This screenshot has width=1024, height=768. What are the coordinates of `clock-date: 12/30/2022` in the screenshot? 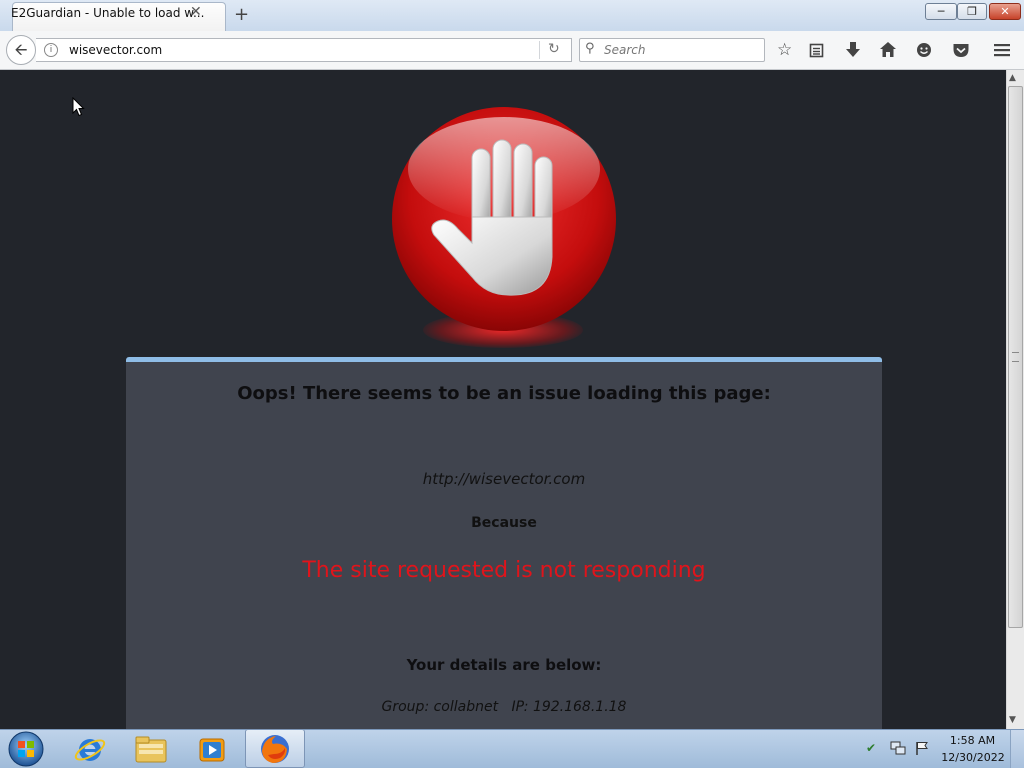 It's located at (973, 757).